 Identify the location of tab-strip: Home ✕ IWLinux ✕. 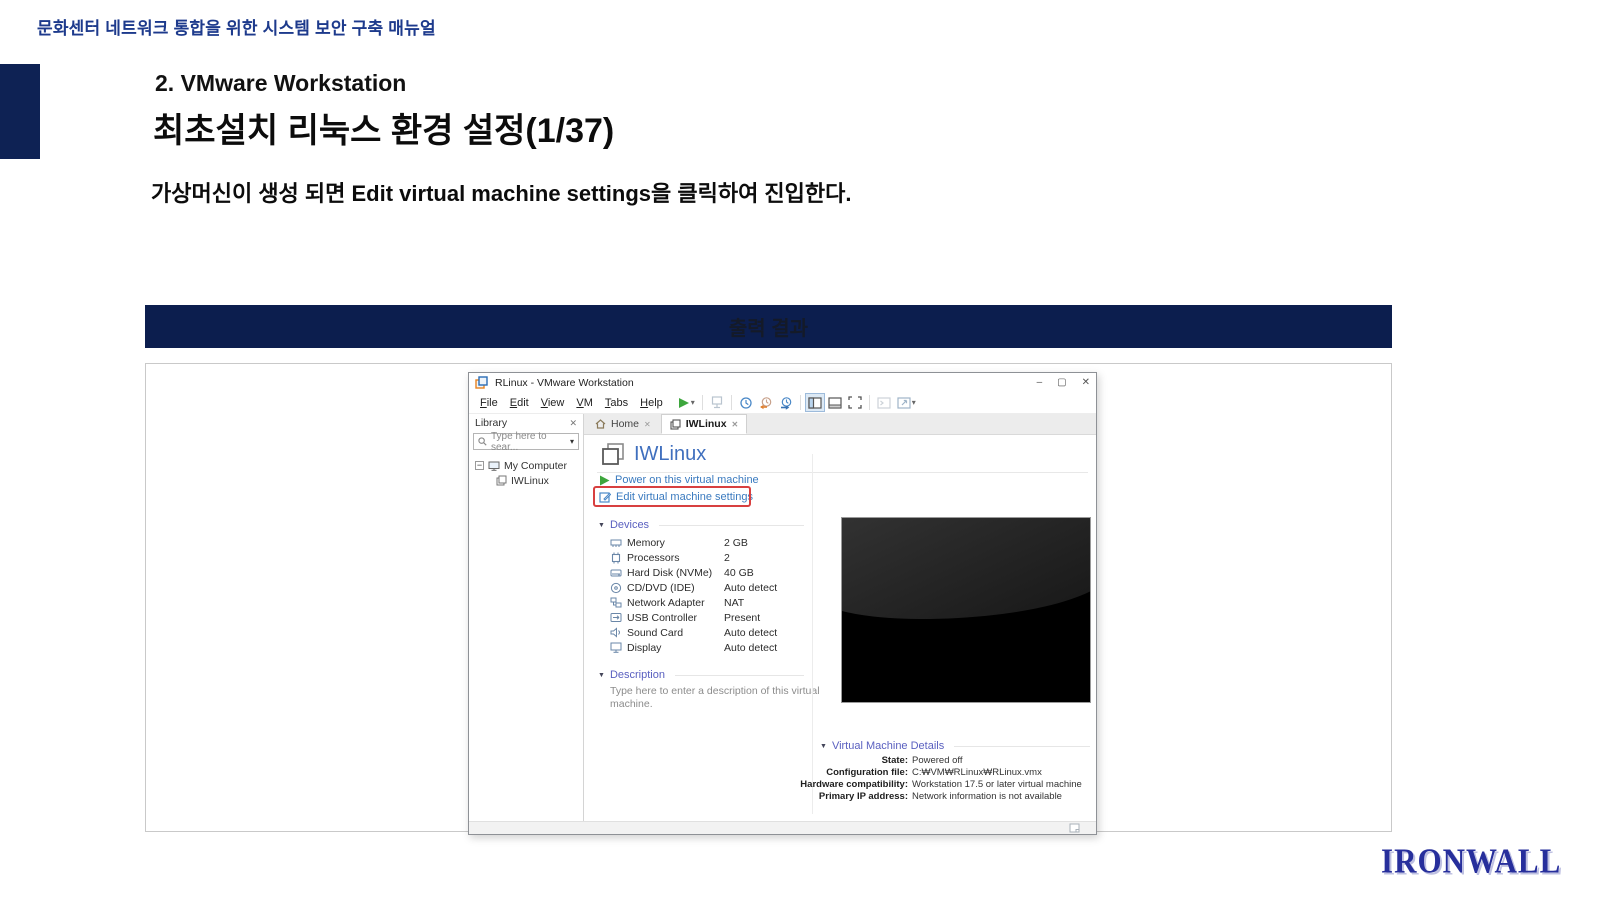
(840, 424).